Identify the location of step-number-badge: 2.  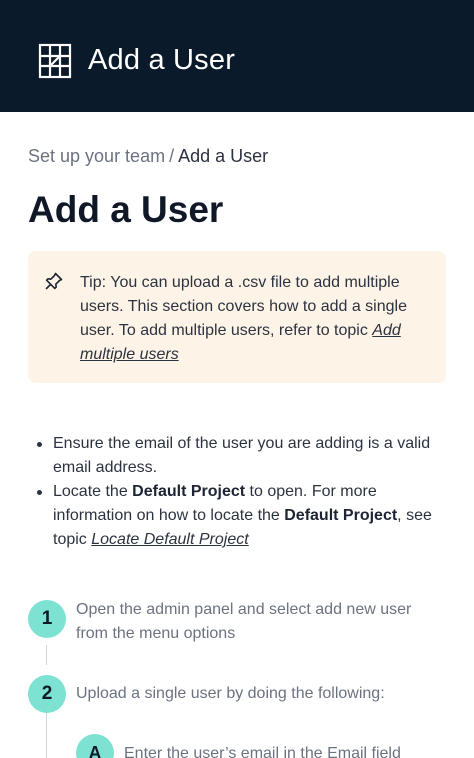
(47, 694).